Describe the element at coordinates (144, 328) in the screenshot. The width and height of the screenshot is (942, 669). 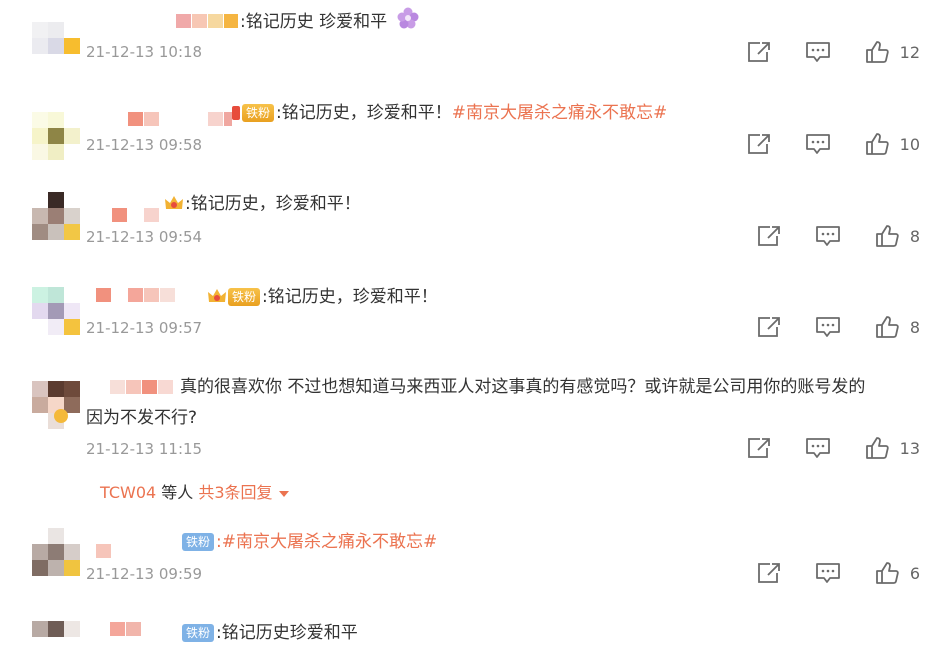
I see `comment-time: 21-12-13 09:57` at that location.